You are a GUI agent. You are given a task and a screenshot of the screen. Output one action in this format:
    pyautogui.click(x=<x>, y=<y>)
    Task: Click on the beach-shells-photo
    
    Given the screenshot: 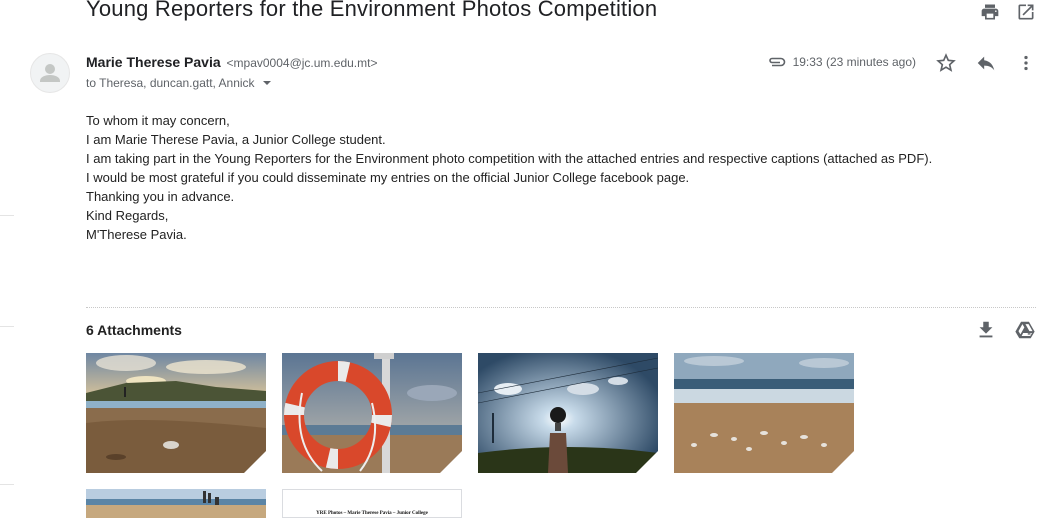 What is the action you would take?
    pyautogui.click(x=764, y=413)
    